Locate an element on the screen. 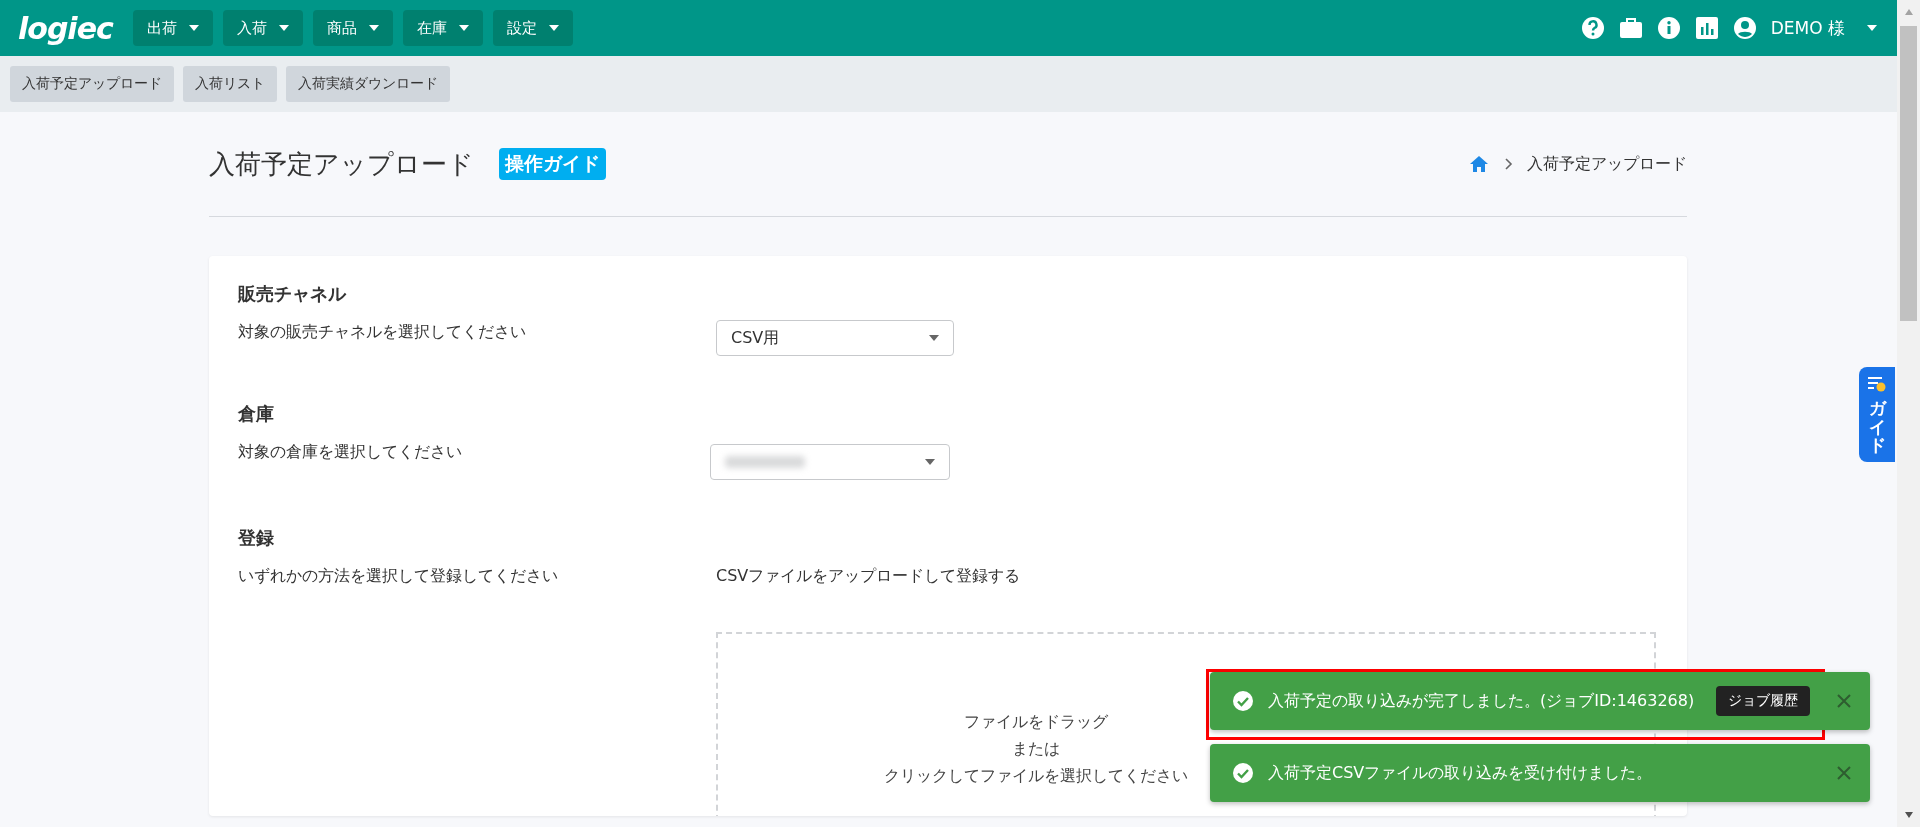 The image size is (1920, 827). guide-badge: 操作ガイド is located at coordinates (552, 164).